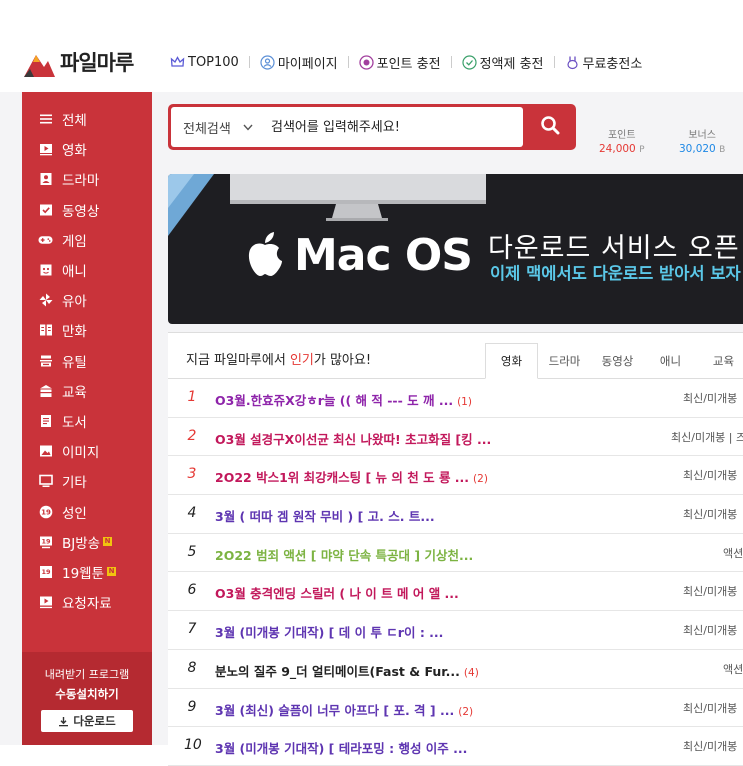 The image size is (743, 766). I want to click on rank-number: 5, so click(192, 551).